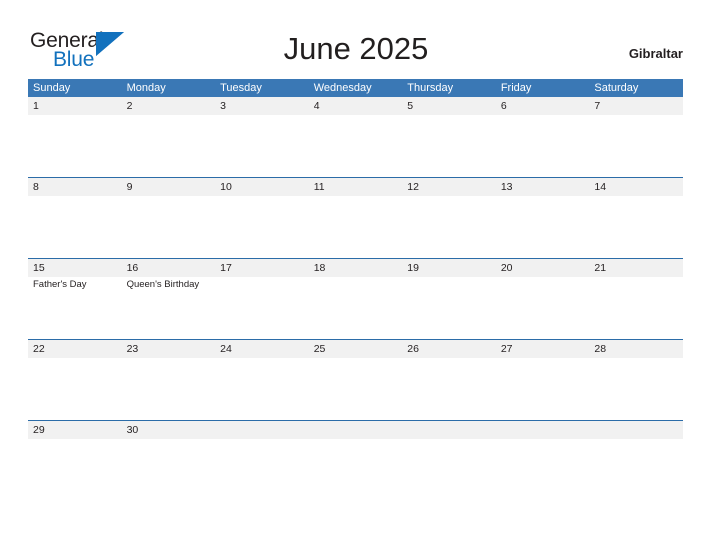 This screenshot has width=712, height=550. Describe the element at coordinates (223, 106) in the screenshot. I see `day-number: 3` at that location.